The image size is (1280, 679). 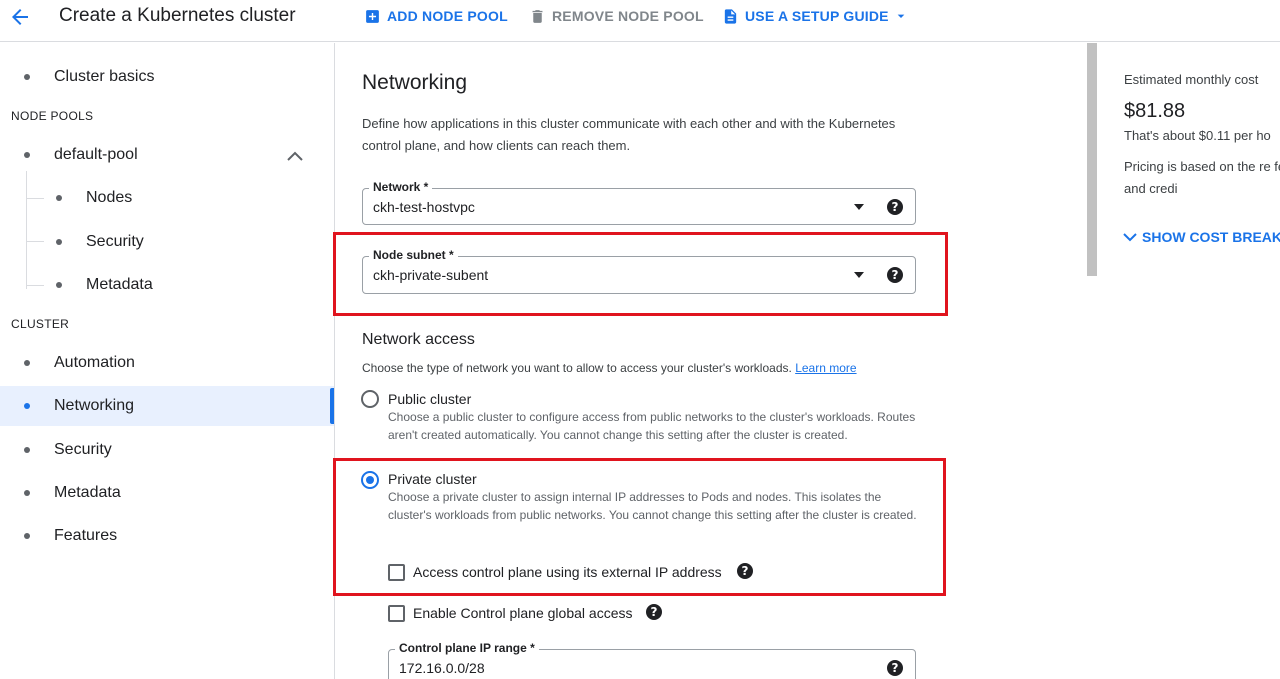 I want to click on nav-item-label: Networking, so click(x=94, y=405).